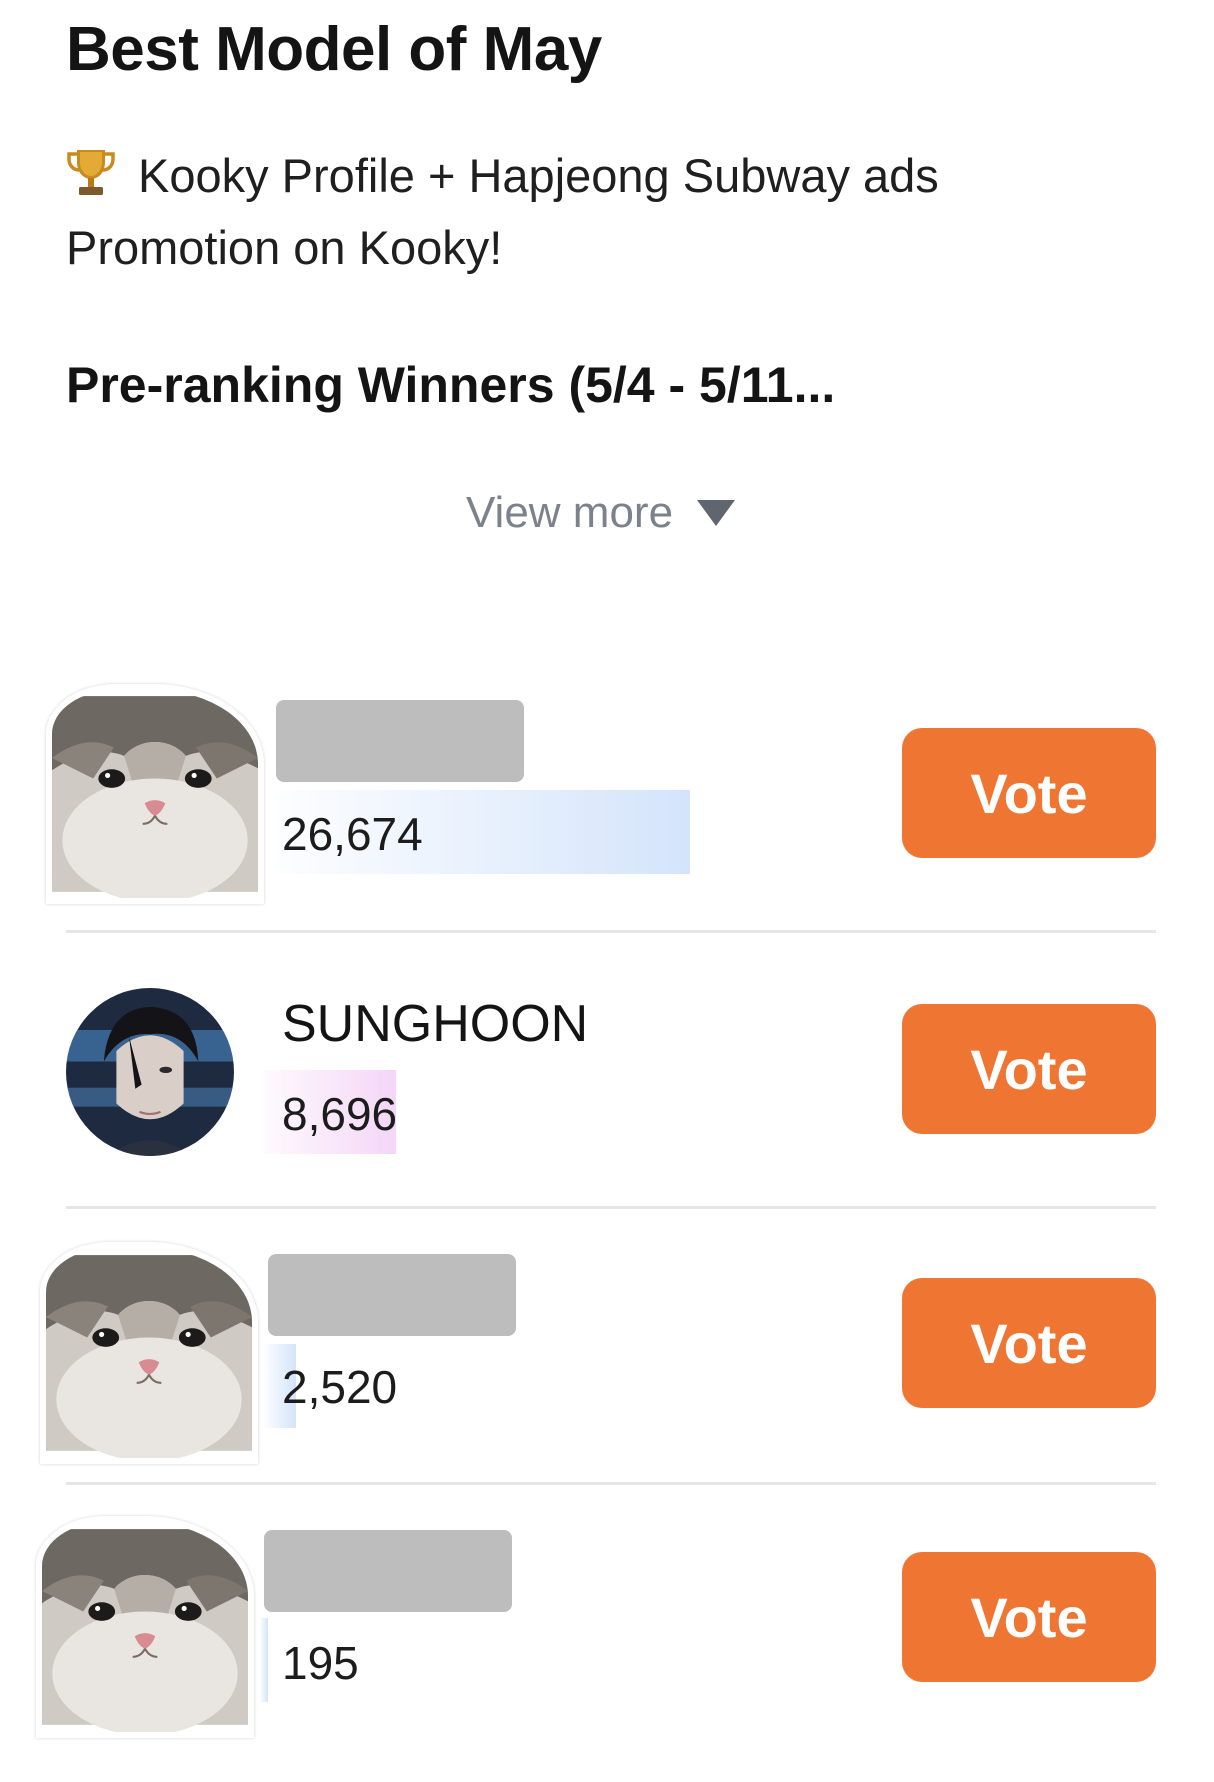  I want to click on model-name: SUNGHOON, so click(435, 1024).